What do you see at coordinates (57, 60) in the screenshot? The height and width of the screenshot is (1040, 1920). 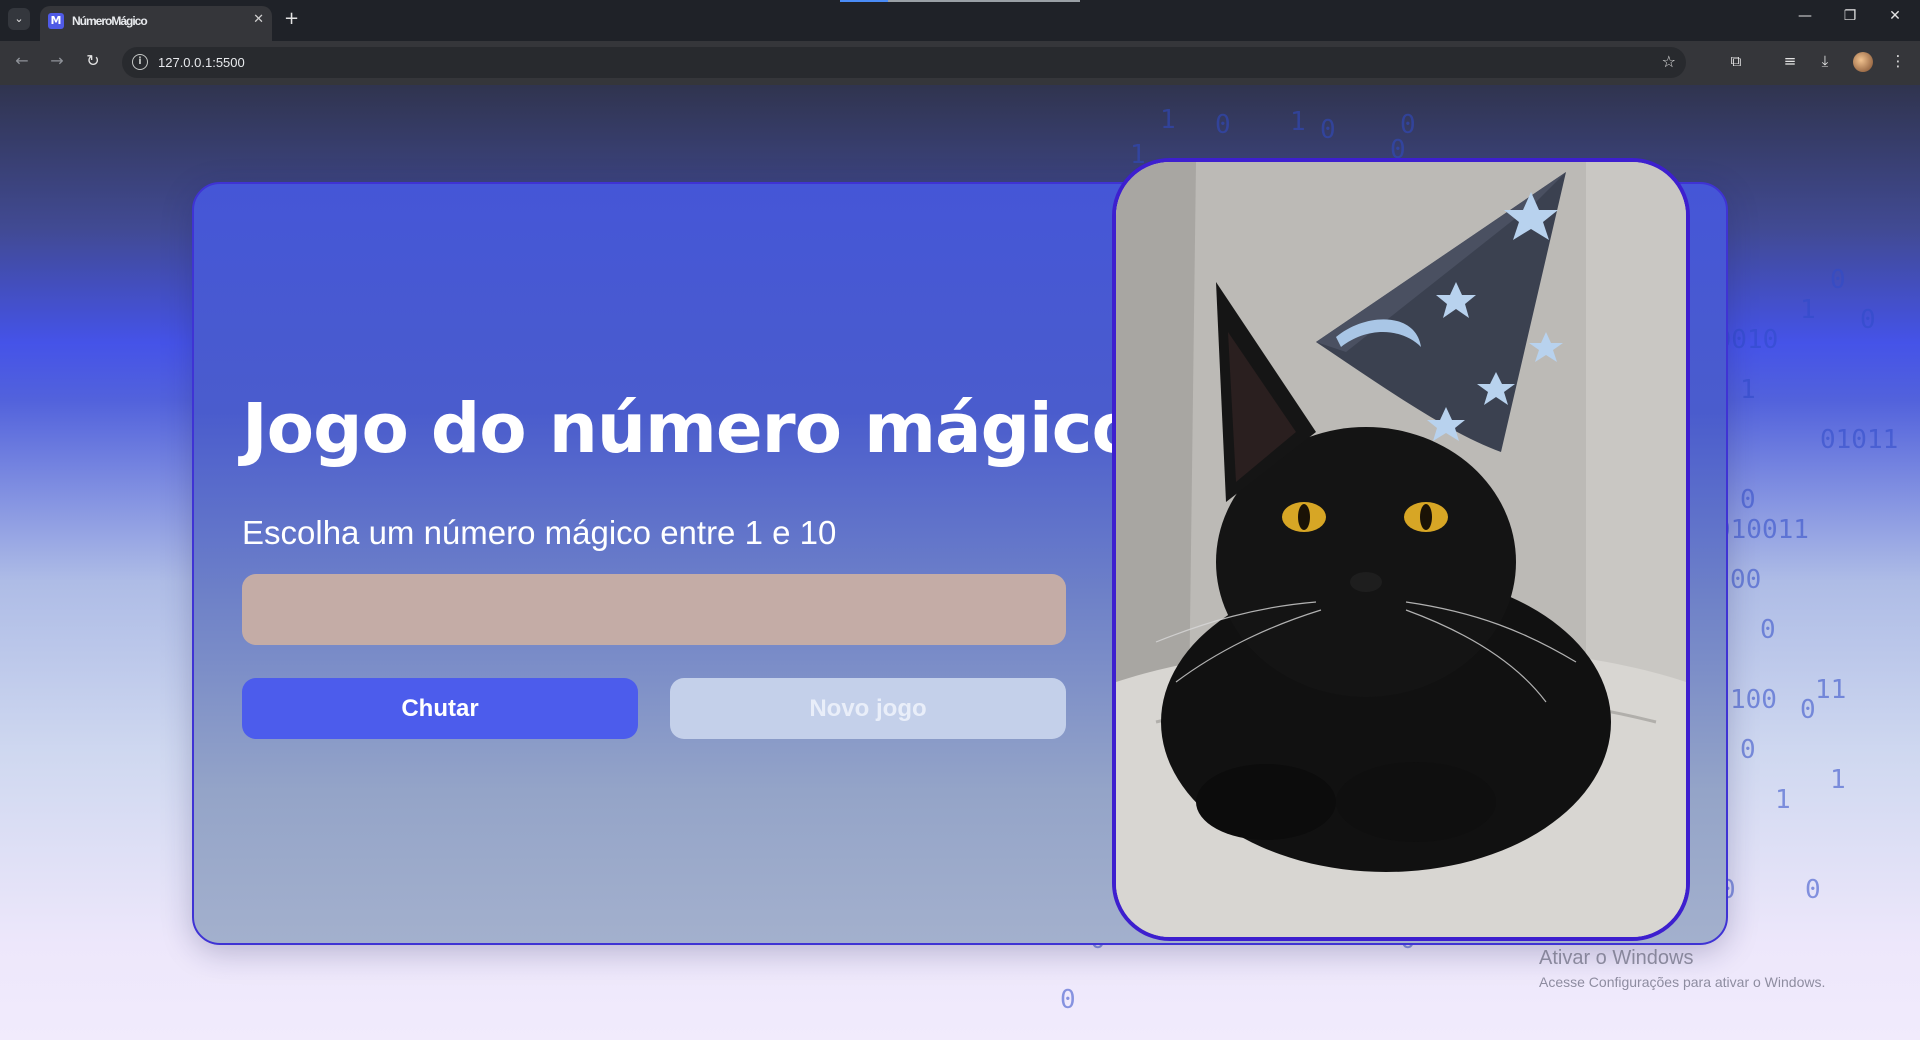 I see `forward-icon: →` at bounding box center [57, 60].